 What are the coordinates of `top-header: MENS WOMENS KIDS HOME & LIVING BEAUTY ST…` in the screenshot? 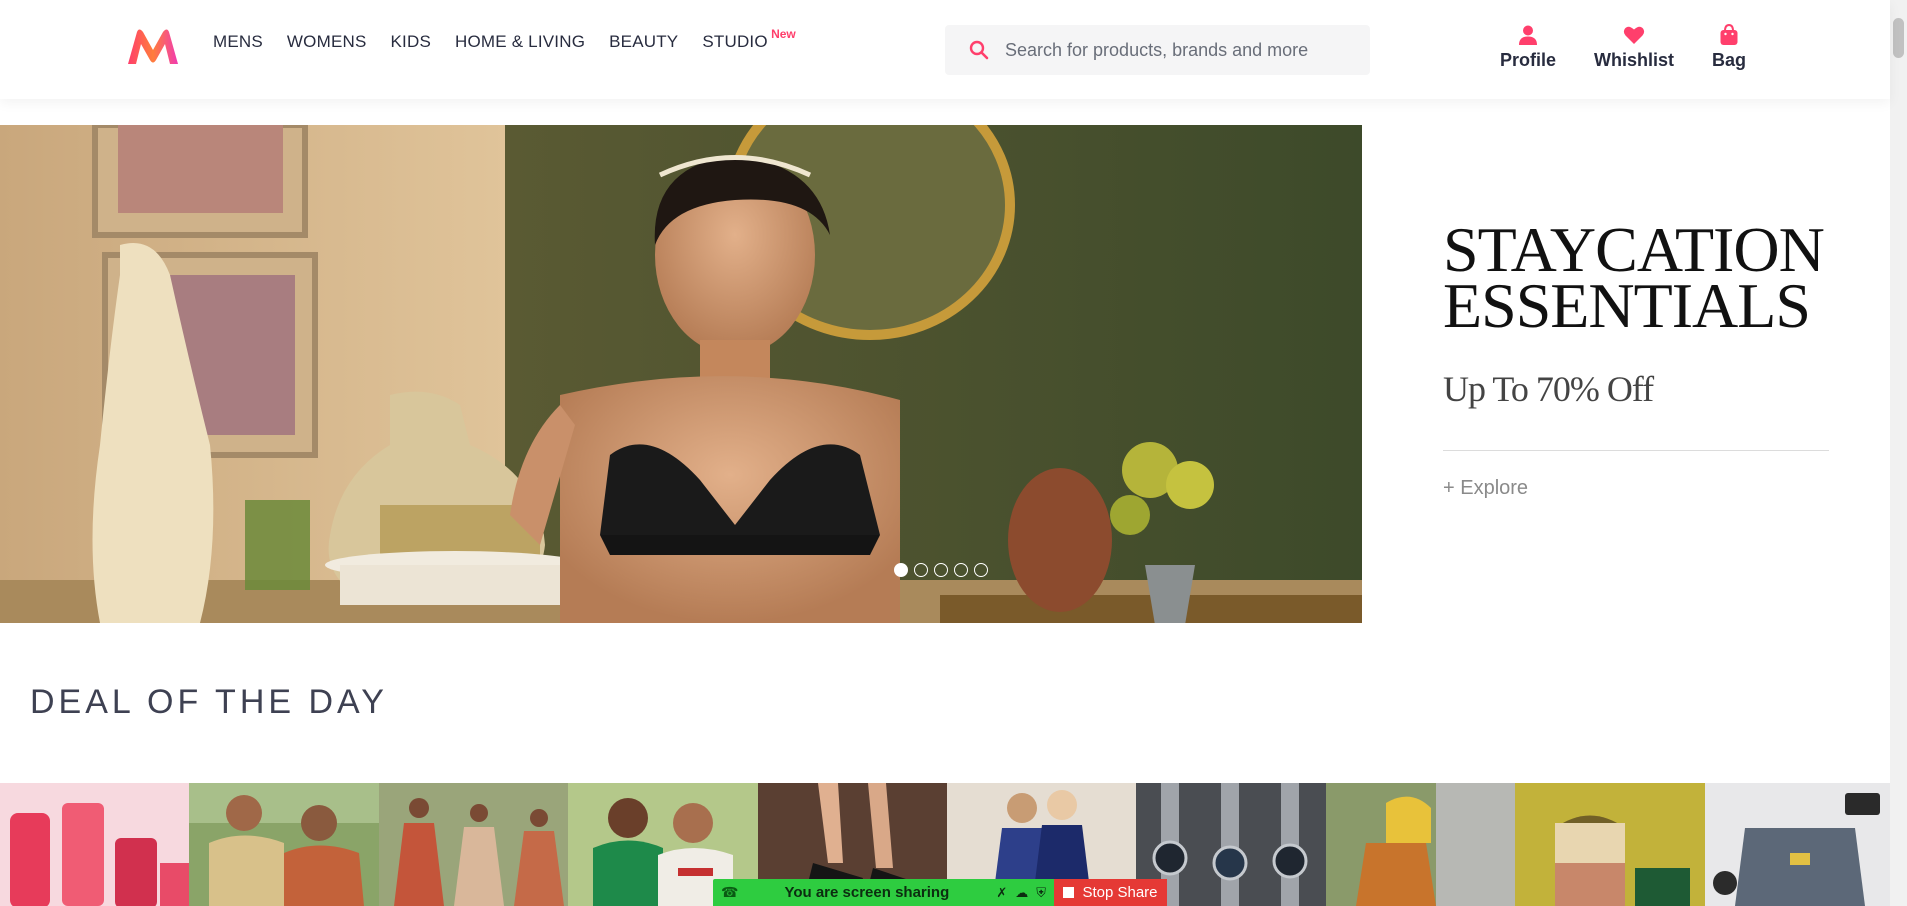 It's located at (945, 49).